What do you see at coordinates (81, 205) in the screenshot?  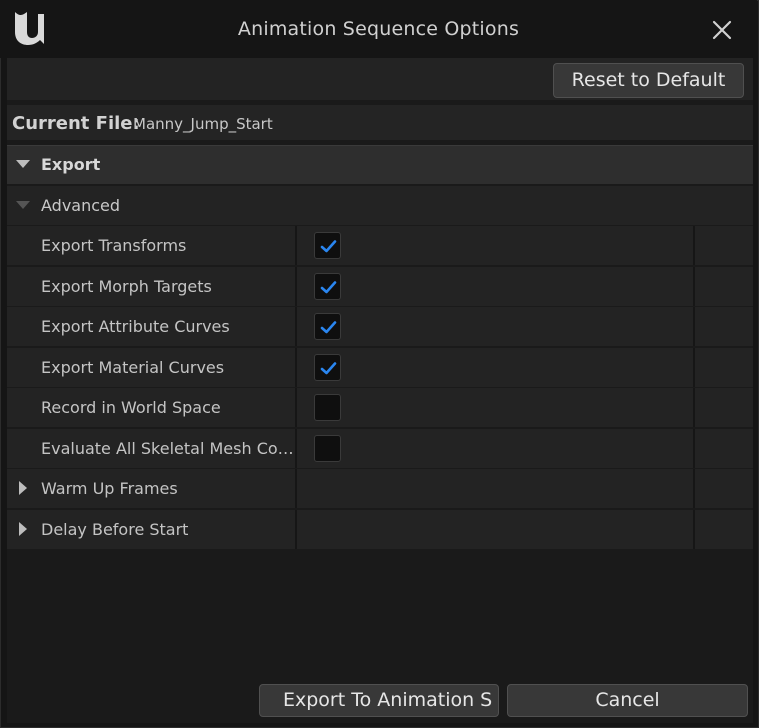 I see `advanced-section-label: Advanced` at bounding box center [81, 205].